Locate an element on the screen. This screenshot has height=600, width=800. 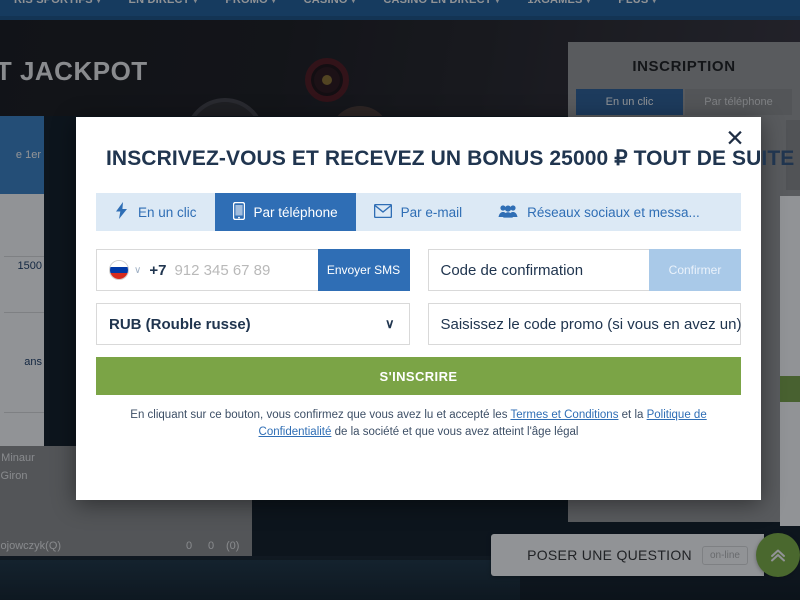
currency-field-group: RUB (Rouble russe) ∨ is located at coordinates (253, 324).